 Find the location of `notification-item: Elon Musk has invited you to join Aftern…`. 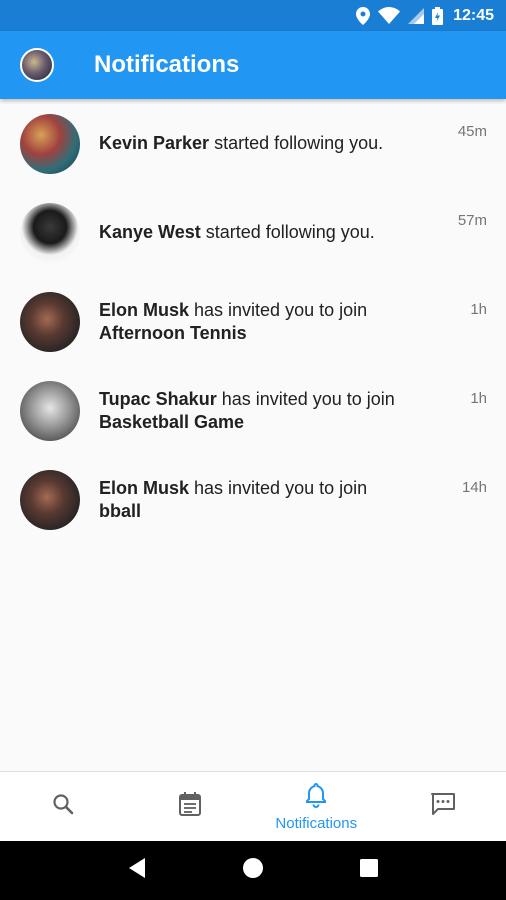

notification-item: Elon Musk has invited you to join Aftern… is located at coordinates (253, 321).